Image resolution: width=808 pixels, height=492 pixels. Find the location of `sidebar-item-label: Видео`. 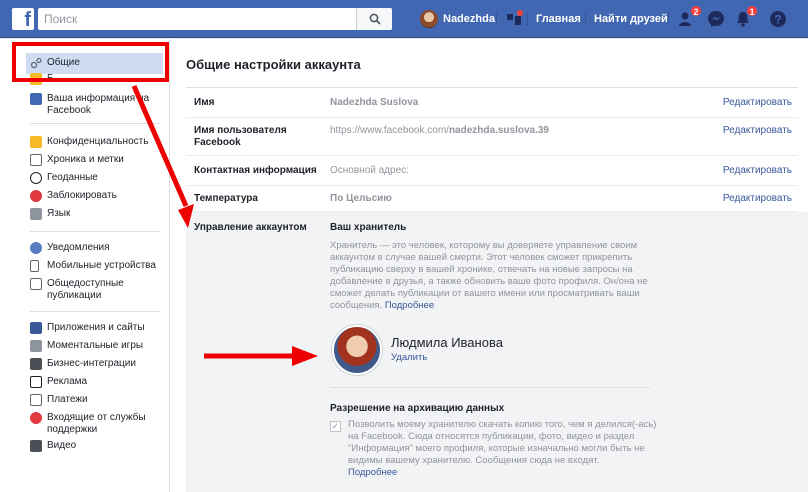

sidebar-item-label: Видео is located at coordinates (62, 445).